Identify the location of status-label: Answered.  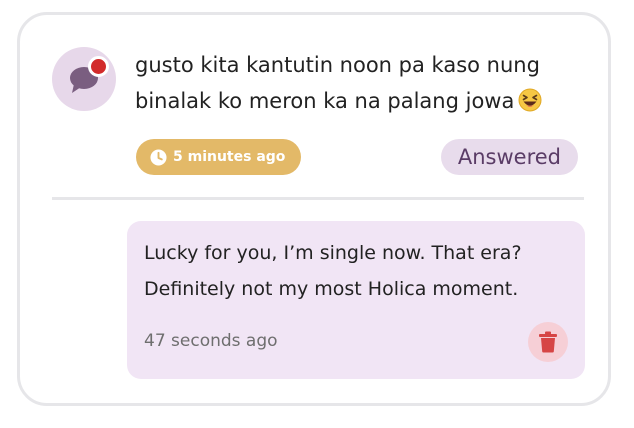
(509, 157).